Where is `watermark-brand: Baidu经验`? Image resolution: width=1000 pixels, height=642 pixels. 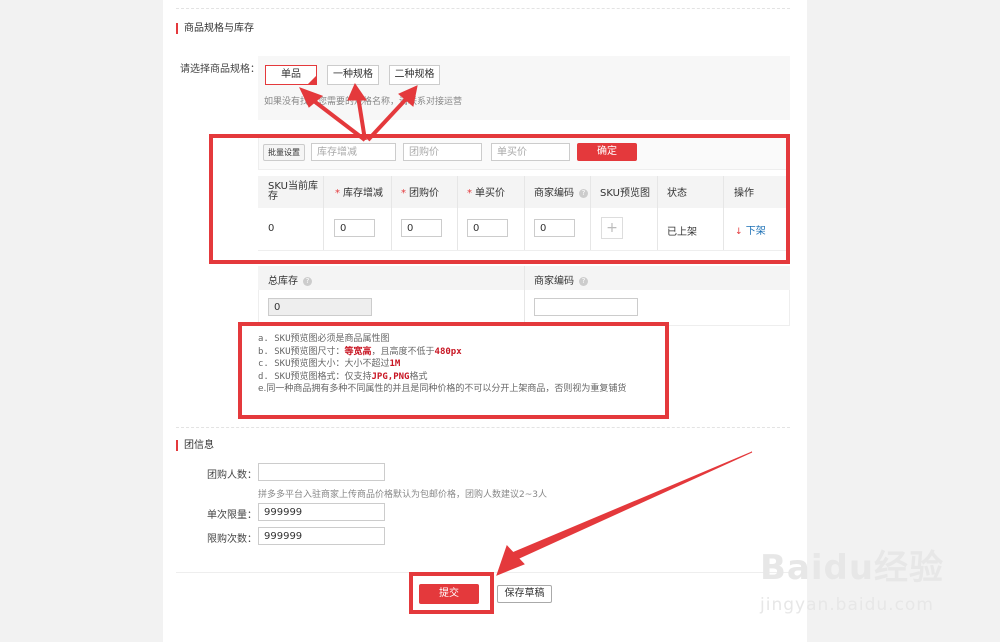 watermark-brand: Baidu经验 is located at coordinates (852, 568).